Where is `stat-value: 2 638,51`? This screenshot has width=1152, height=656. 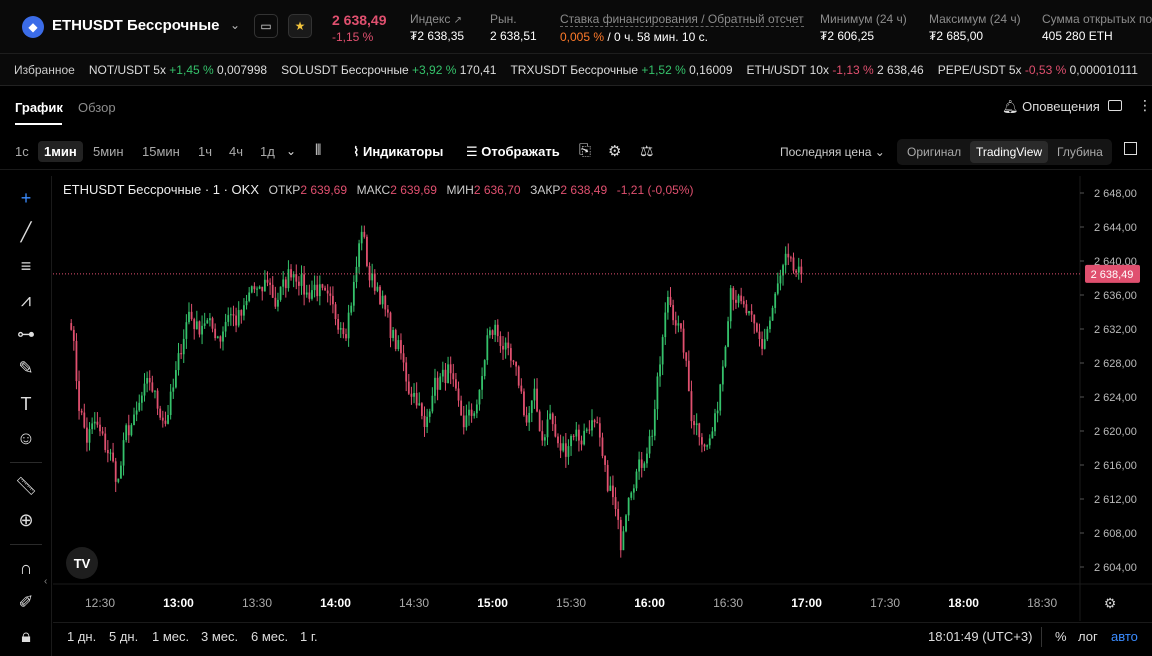
stat-value: 2 638,51 is located at coordinates (513, 36).